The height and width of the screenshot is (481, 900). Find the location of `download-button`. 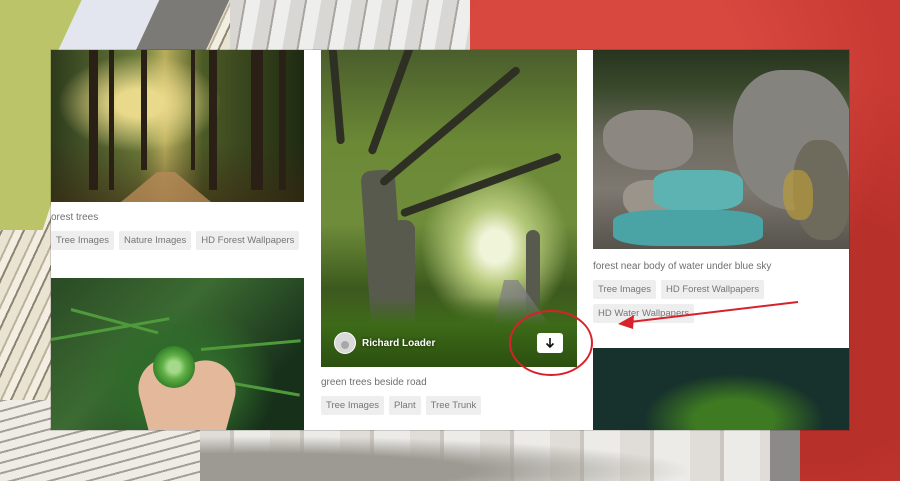

download-button is located at coordinates (550, 343).